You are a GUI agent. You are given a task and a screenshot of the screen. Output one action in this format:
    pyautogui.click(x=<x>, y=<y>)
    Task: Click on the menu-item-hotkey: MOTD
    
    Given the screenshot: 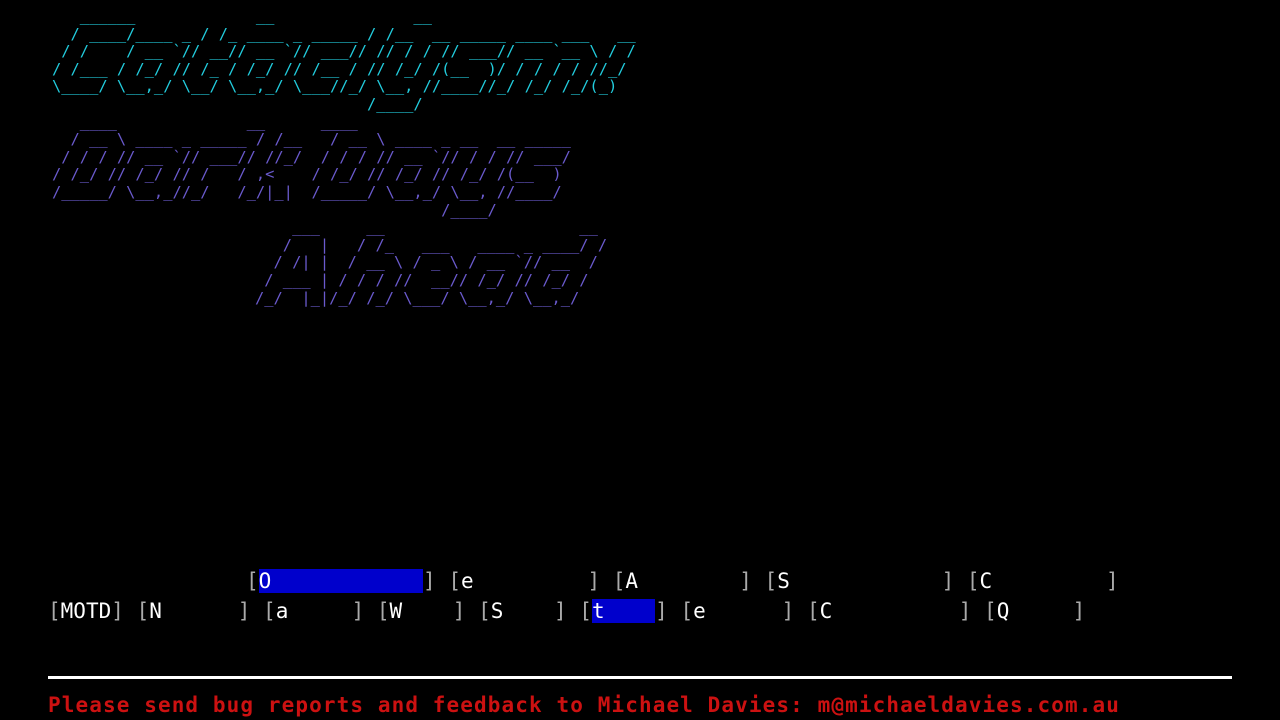 What is the action you would take?
    pyautogui.click(x=86, y=611)
    